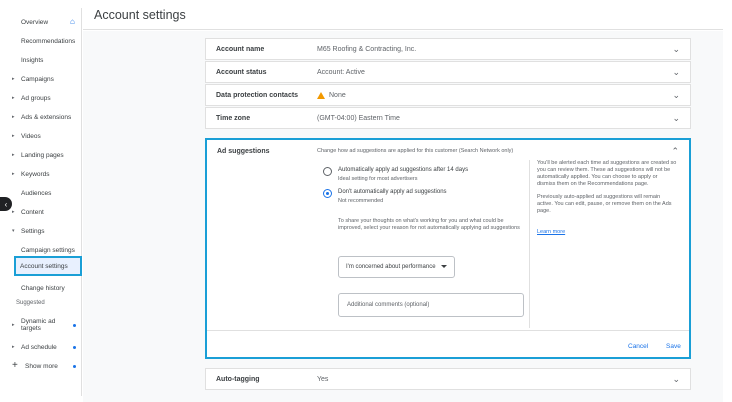 The image size is (732, 402). What do you see at coordinates (403, 15) in the screenshot?
I see `page-header: Account settings` at bounding box center [403, 15].